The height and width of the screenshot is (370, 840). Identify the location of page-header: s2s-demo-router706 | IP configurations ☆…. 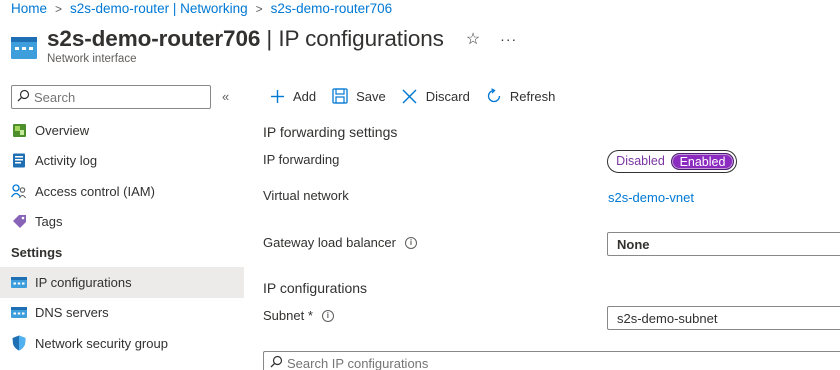
(264, 45).